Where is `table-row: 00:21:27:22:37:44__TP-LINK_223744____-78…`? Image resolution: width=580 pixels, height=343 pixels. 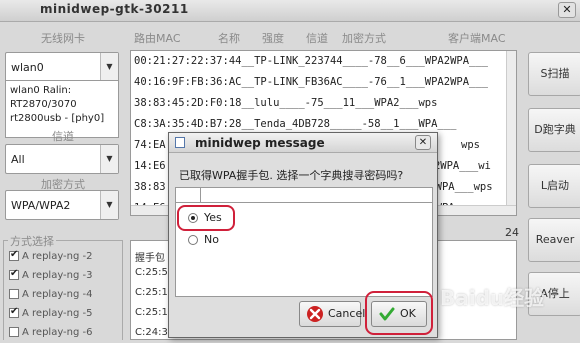
table-row: 00:21:27:22:37:44__TP-LINK_223744____-78… is located at coordinates (323, 61).